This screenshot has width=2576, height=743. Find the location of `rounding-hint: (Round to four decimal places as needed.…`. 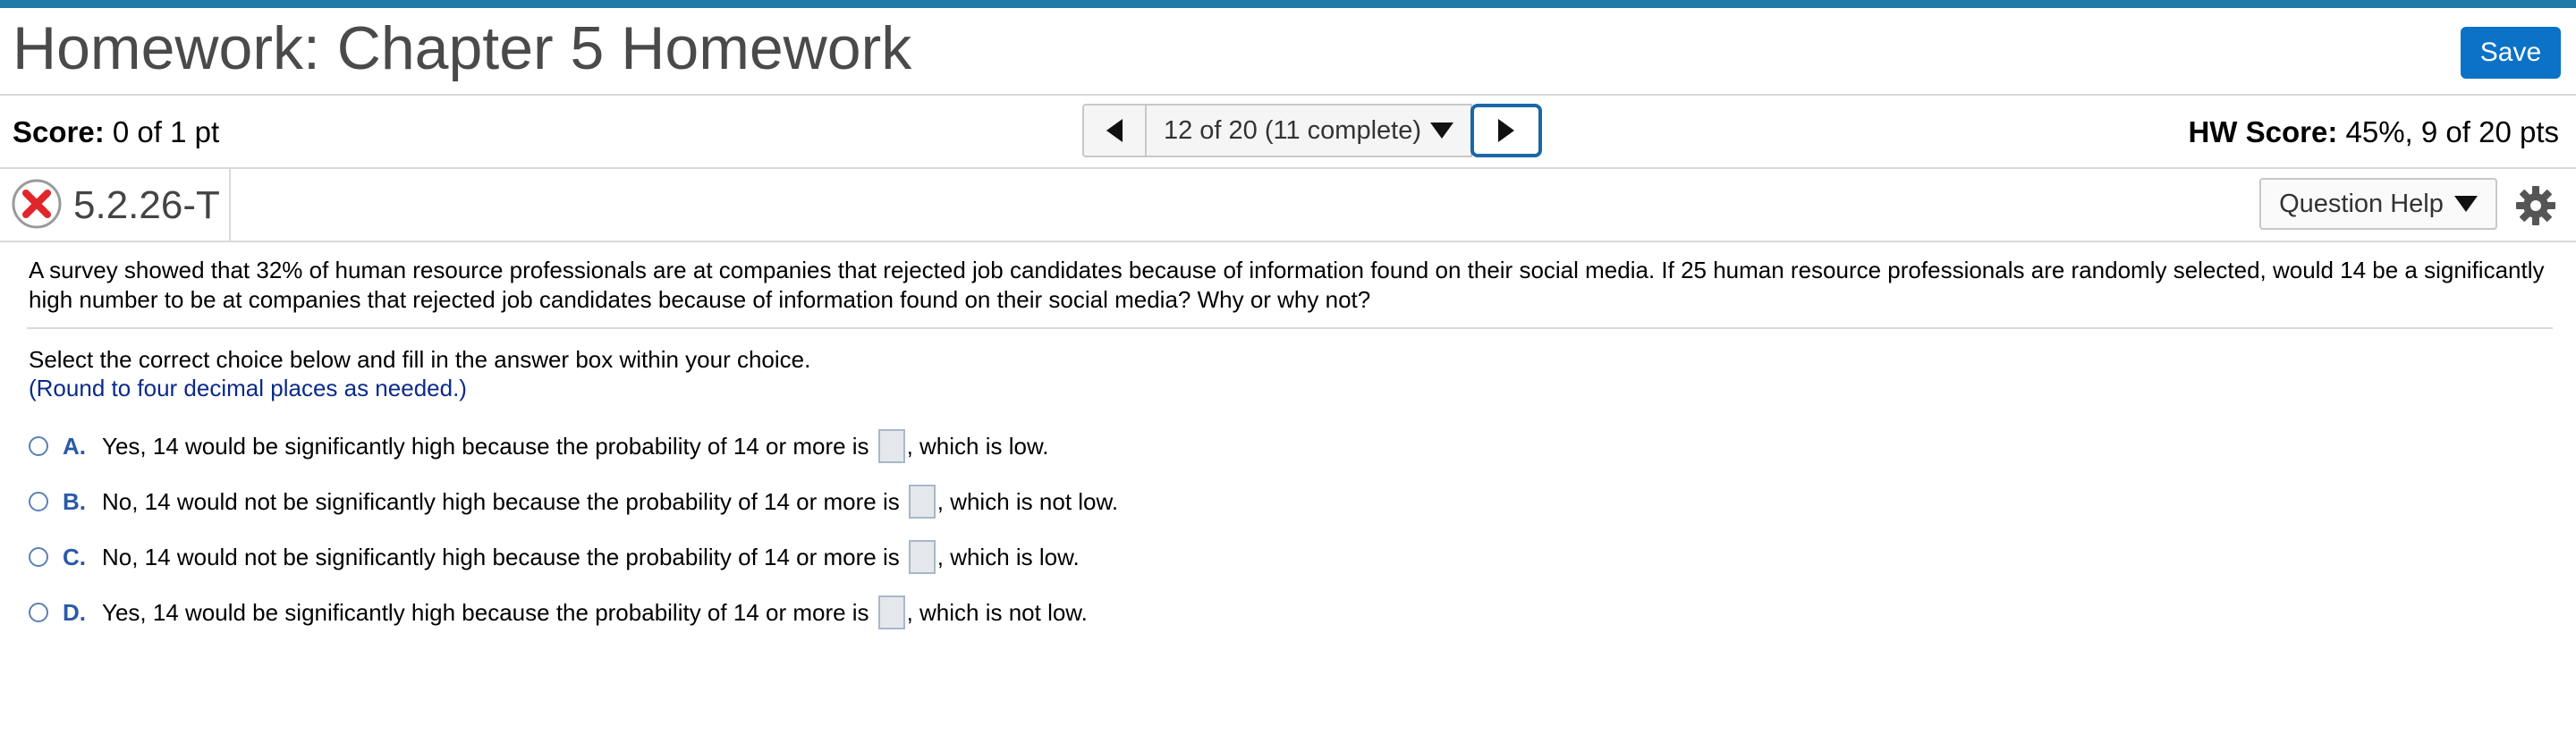

rounding-hint: (Round to four decimal places as needed.… is located at coordinates (248, 388).